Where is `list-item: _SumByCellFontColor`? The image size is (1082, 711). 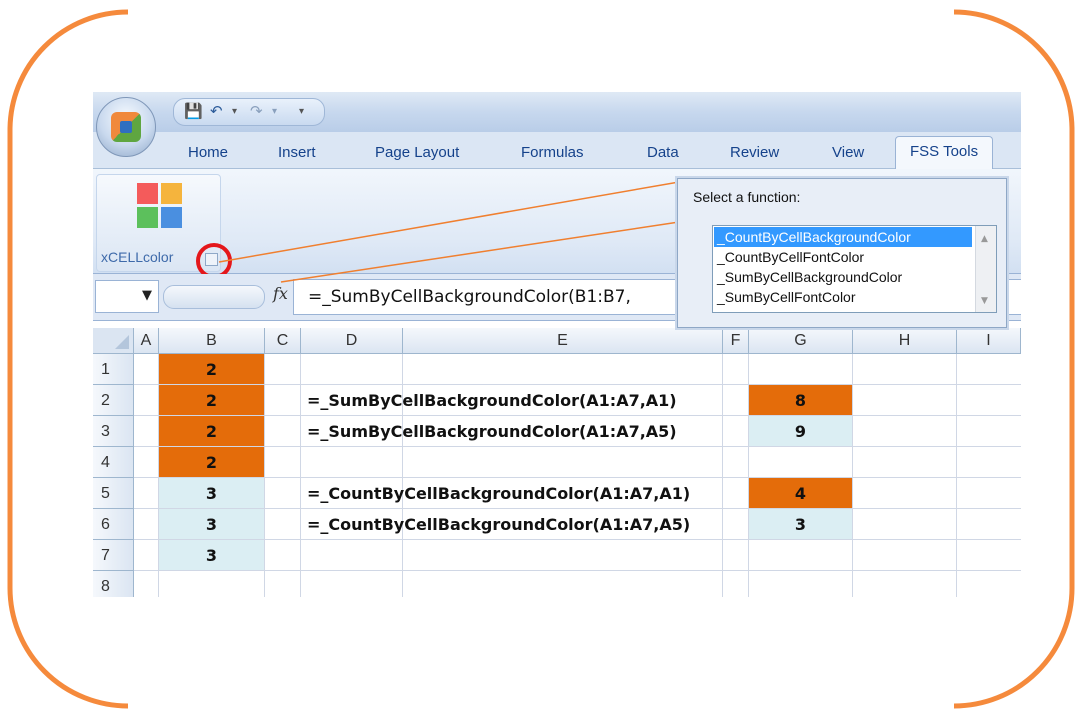
list-item: _SumByCellFontColor is located at coordinates (843, 297).